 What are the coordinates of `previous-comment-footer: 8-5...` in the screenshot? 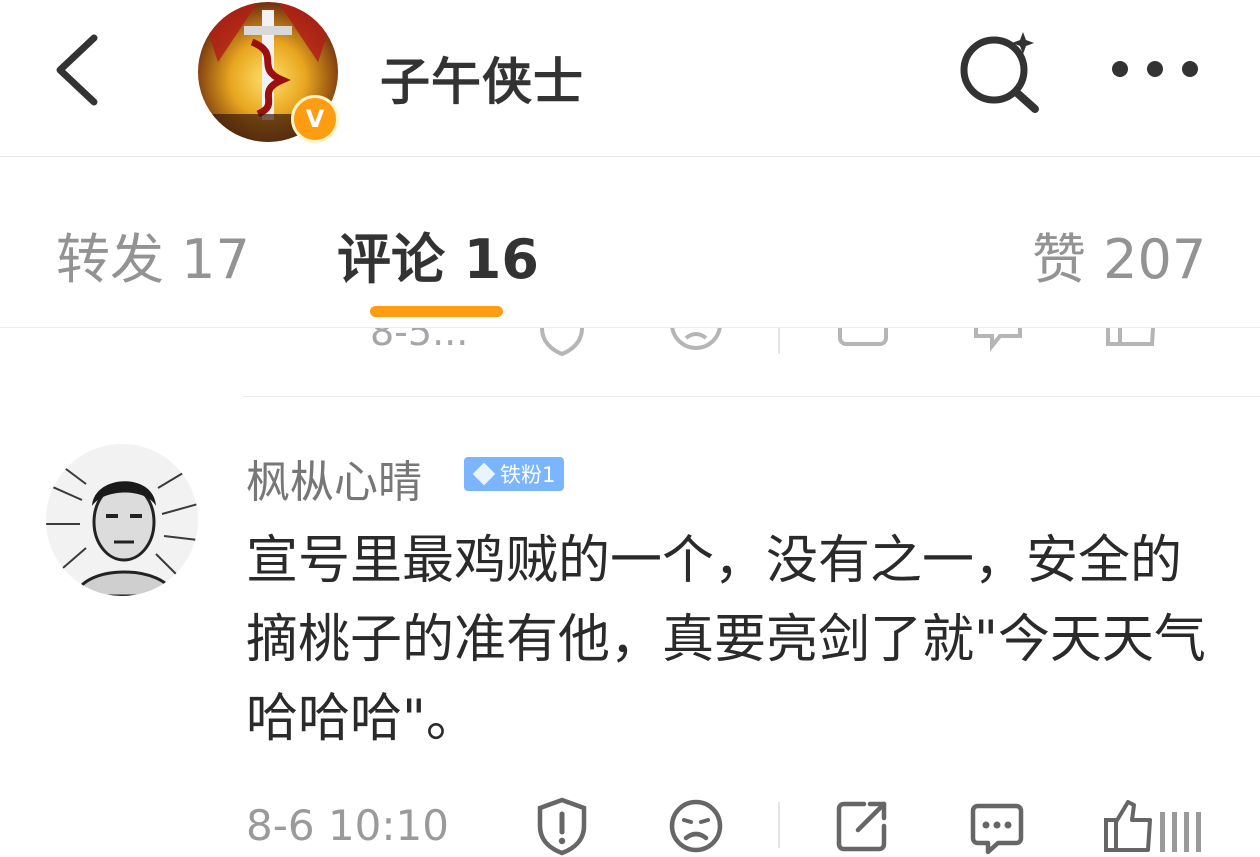 It's located at (630, 343).